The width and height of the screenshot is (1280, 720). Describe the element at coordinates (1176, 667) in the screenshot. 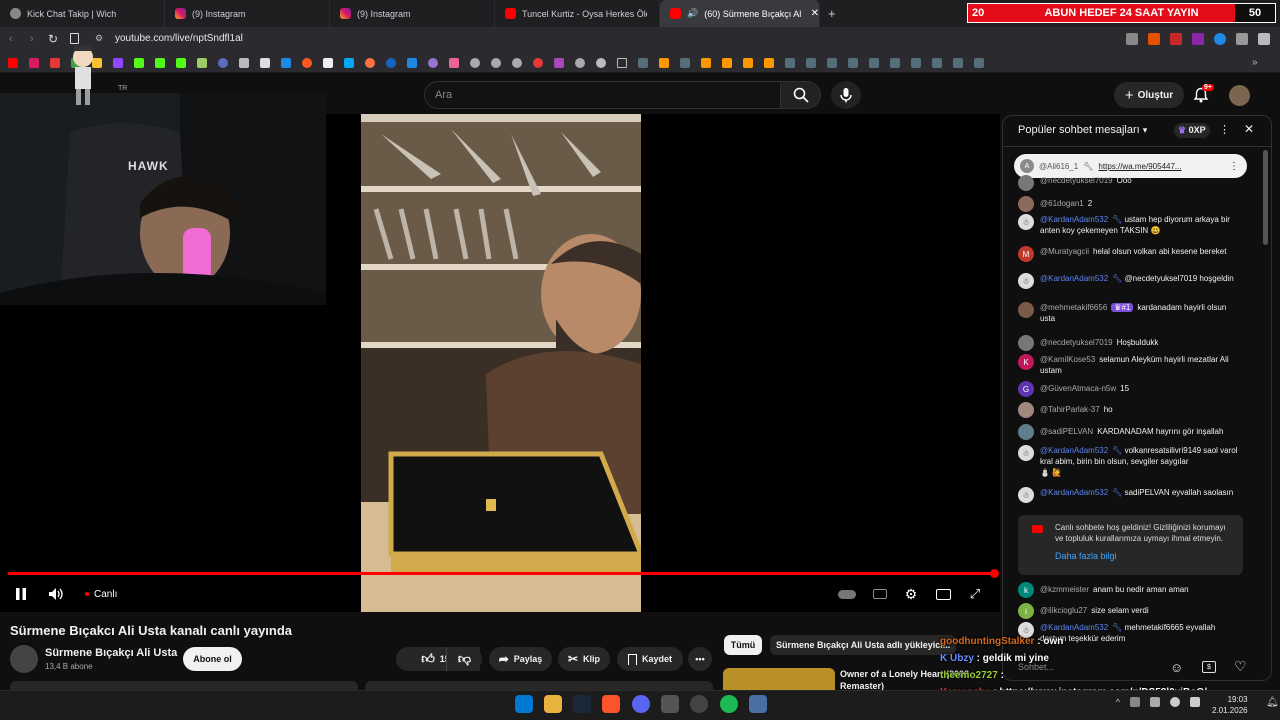

I see `emoji-picker-icon: ☺` at that location.